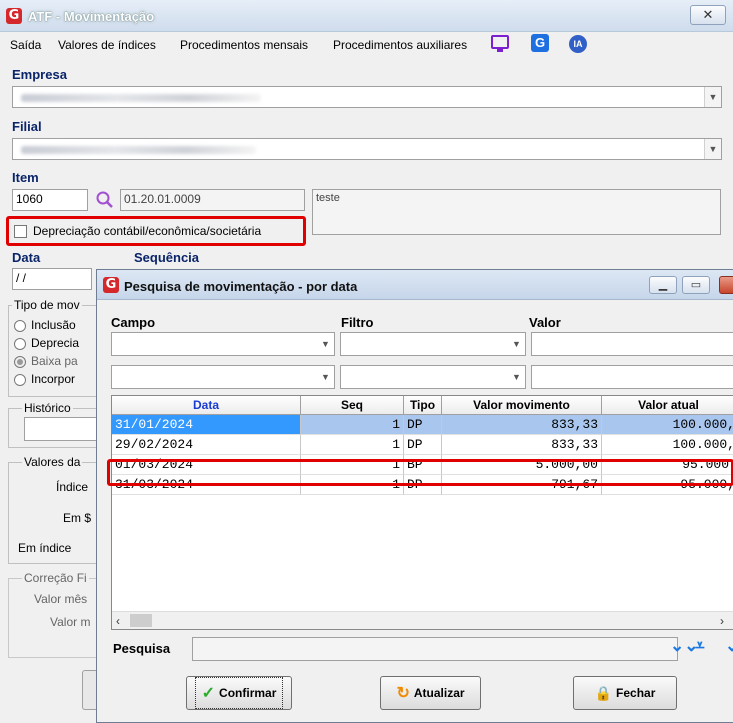 The image size is (733, 723). Describe the element at coordinates (433, 377) in the screenshot. I see `filtro-select-2: ▼` at that location.